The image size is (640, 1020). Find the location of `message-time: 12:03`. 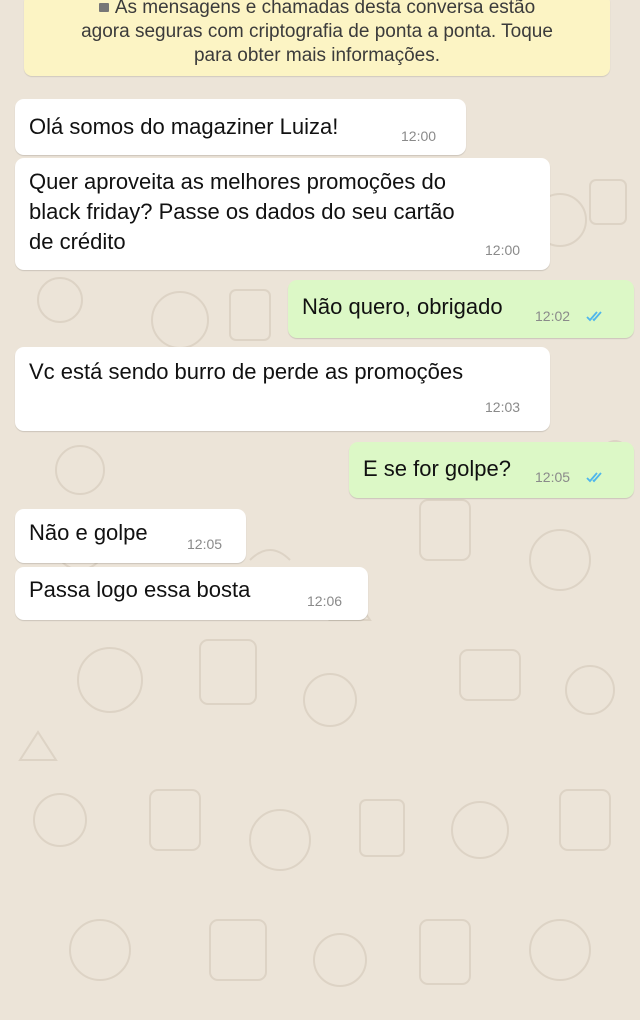

message-time: 12:03 is located at coordinates (503, 407).